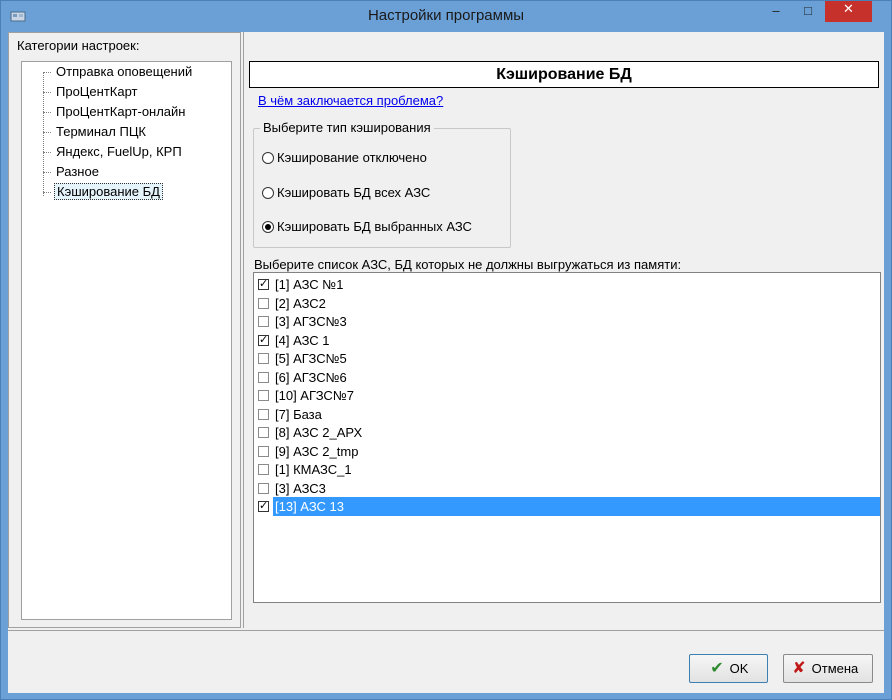  I want to click on station-label: [5] АГЗС№5, so click(311, 358).